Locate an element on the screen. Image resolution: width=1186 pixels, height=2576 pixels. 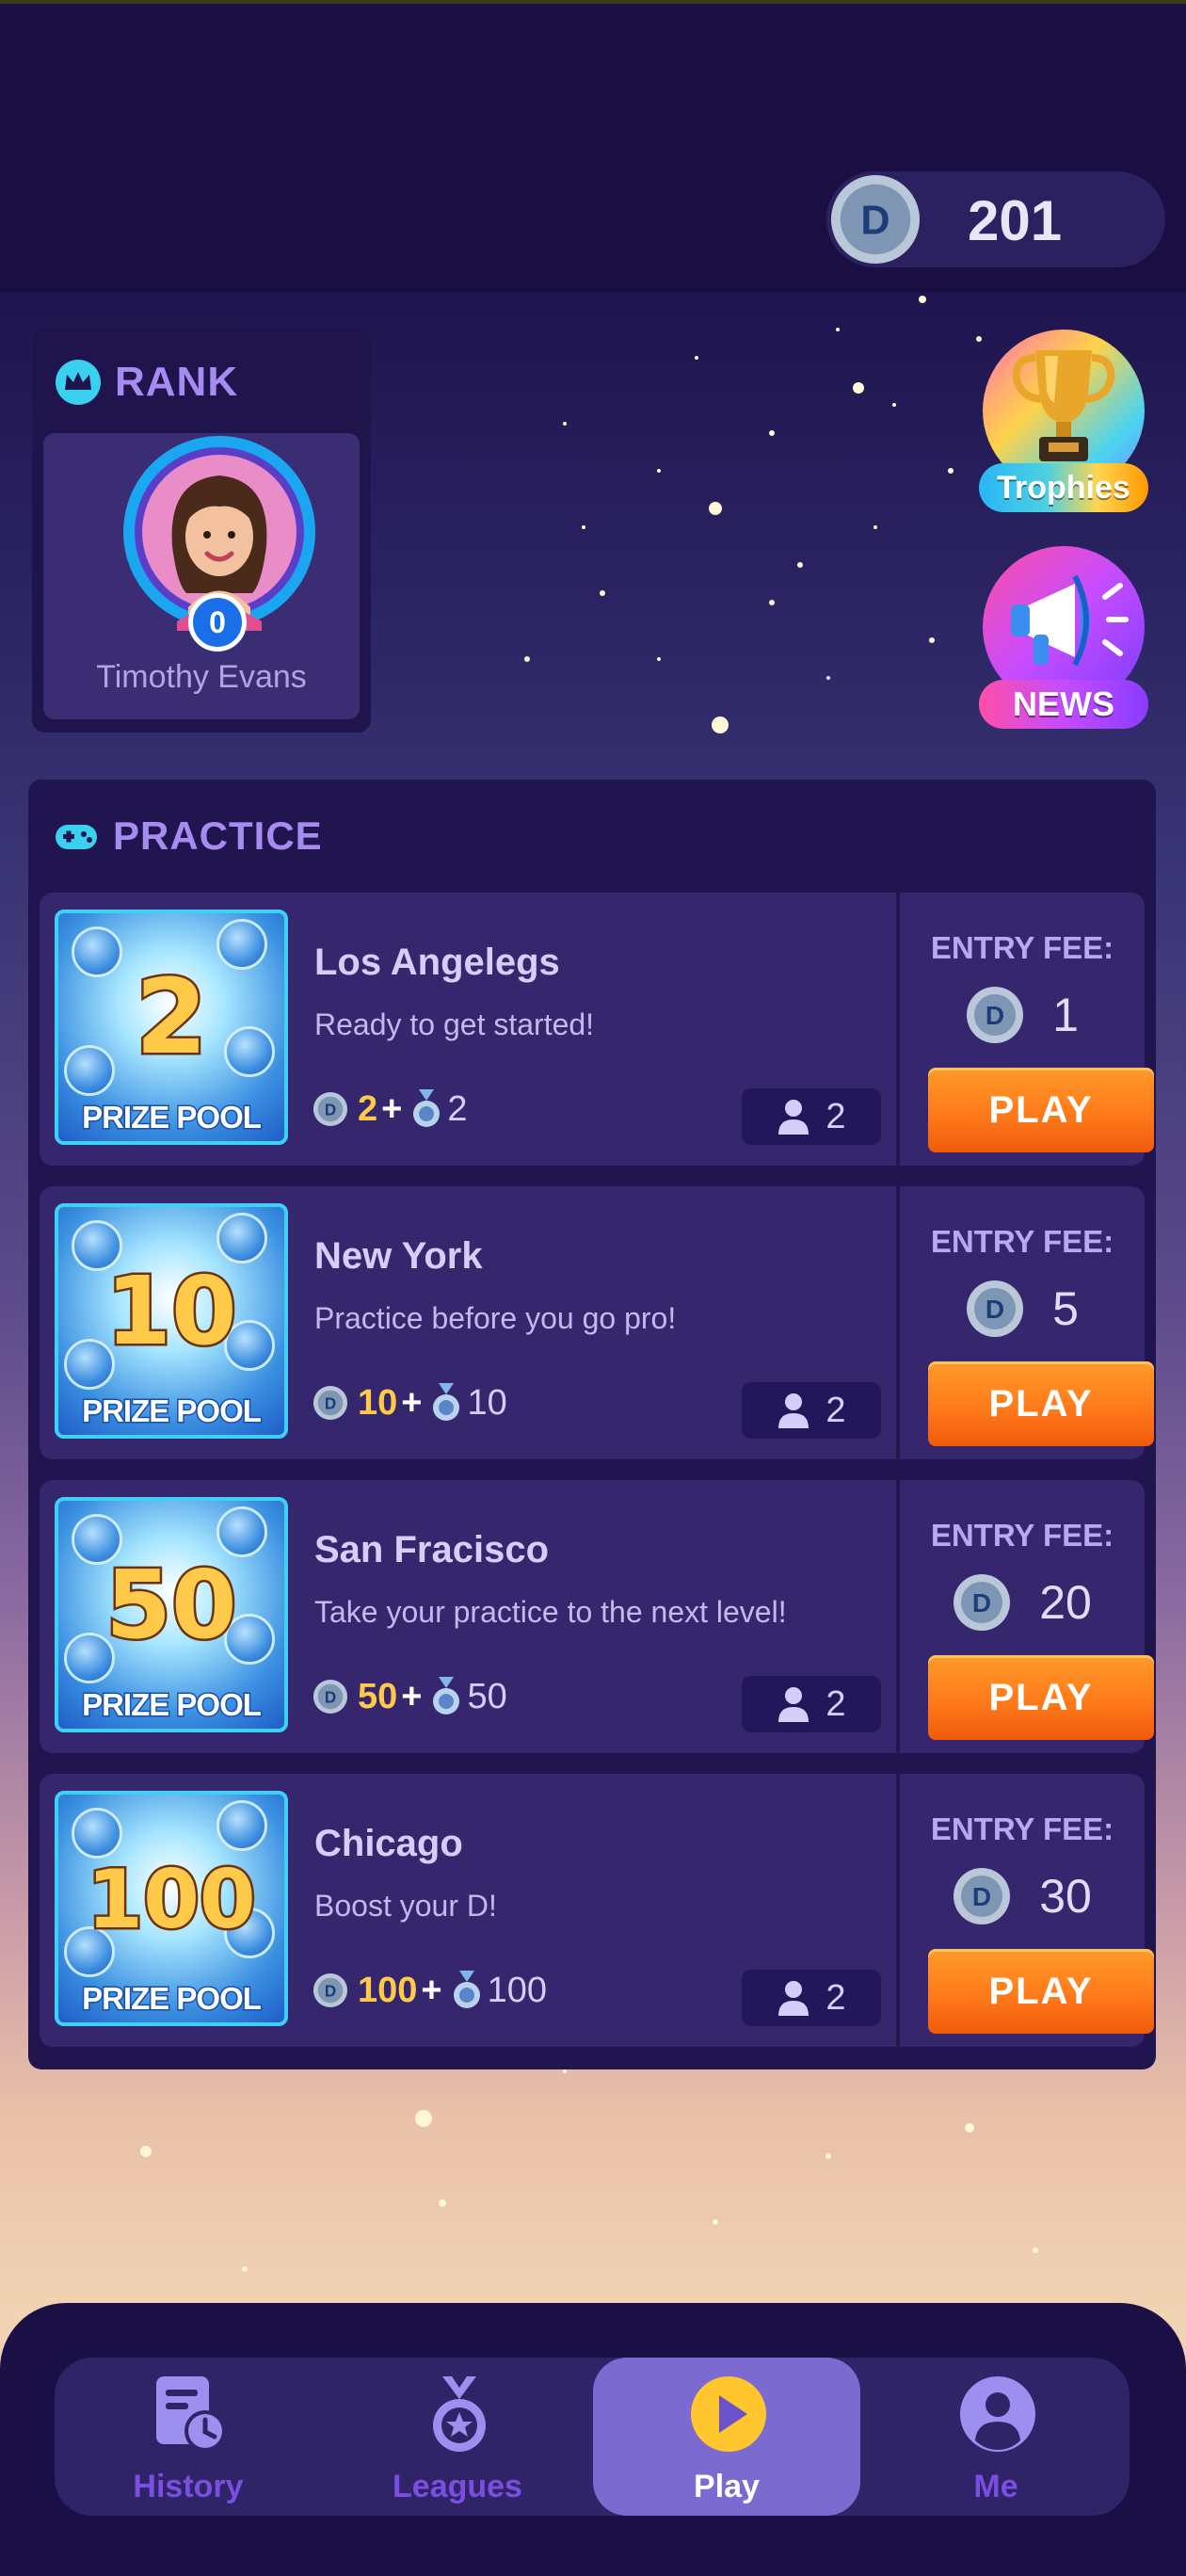
news-button: NEWS is located at coordinates (1063, 640).